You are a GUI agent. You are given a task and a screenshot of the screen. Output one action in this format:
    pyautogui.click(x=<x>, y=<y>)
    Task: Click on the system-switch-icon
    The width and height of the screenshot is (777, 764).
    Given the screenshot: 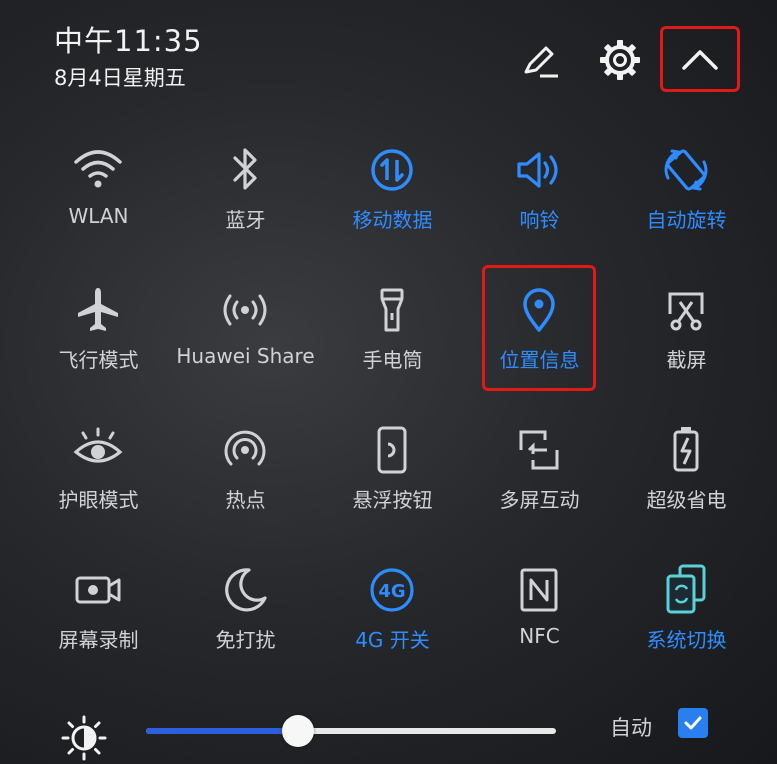 What is the action you would take?
    pyautogui.click(x=686, y=590)
    